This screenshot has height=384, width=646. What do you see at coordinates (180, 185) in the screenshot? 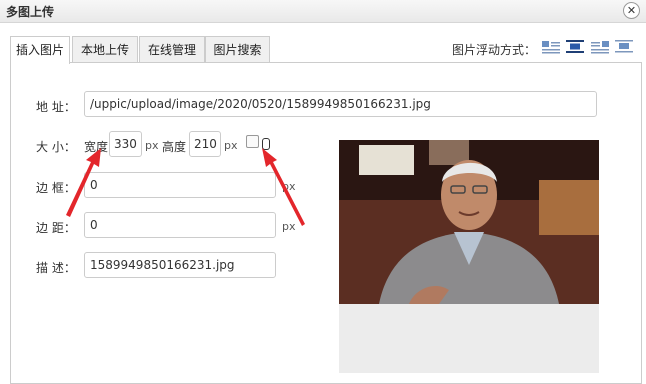
I see `border-input: 0` at bounding box center [180, 185].